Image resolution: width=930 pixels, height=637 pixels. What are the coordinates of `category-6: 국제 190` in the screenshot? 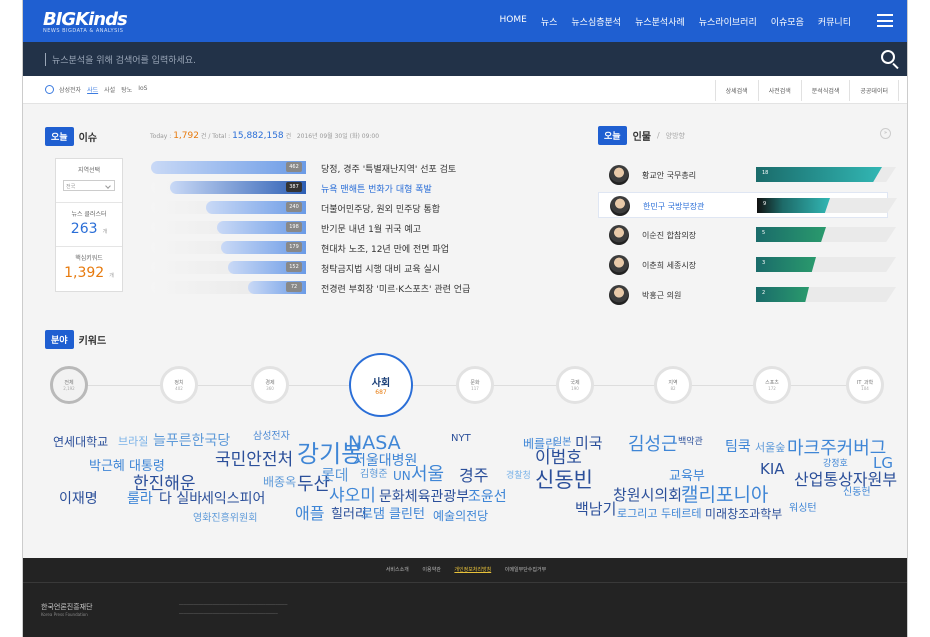 It's located at (575, 385).